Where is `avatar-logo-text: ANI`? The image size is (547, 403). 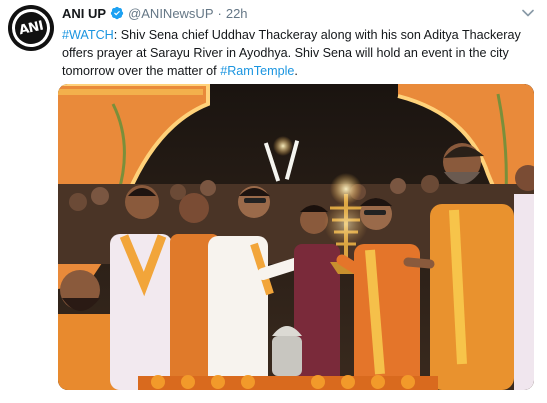
avatar-logo-text: ANI is located at coordinates (31, 28).